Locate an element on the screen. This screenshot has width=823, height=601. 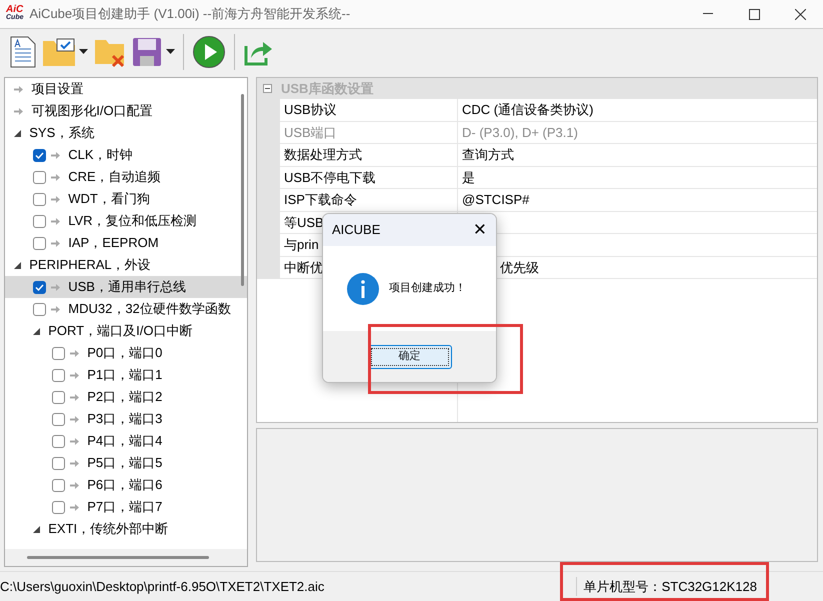
tree-item: EXTI，传统外部中断 is located at coordinates (126, 529).